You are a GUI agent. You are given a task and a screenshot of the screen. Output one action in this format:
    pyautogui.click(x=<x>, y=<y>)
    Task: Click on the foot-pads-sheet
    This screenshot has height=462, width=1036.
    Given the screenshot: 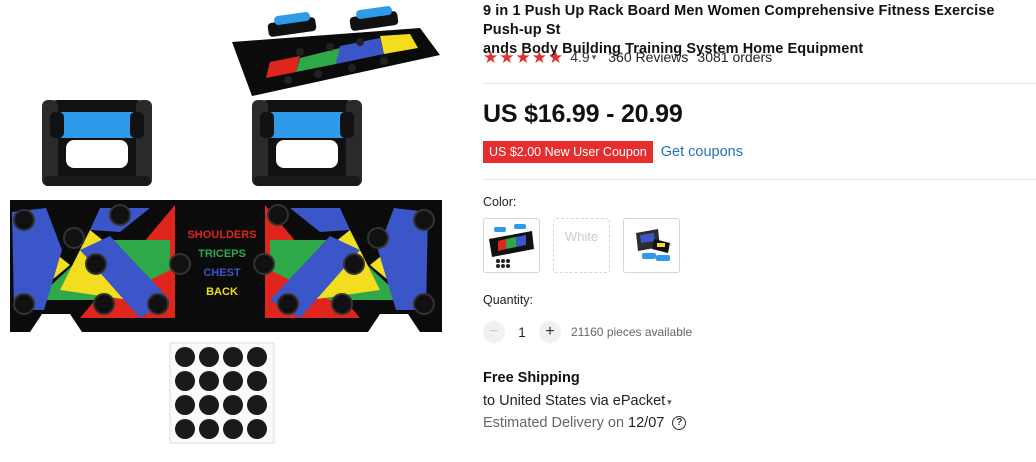 What is the action you would take?
    pyautogui.click(x=222, y=393)
    